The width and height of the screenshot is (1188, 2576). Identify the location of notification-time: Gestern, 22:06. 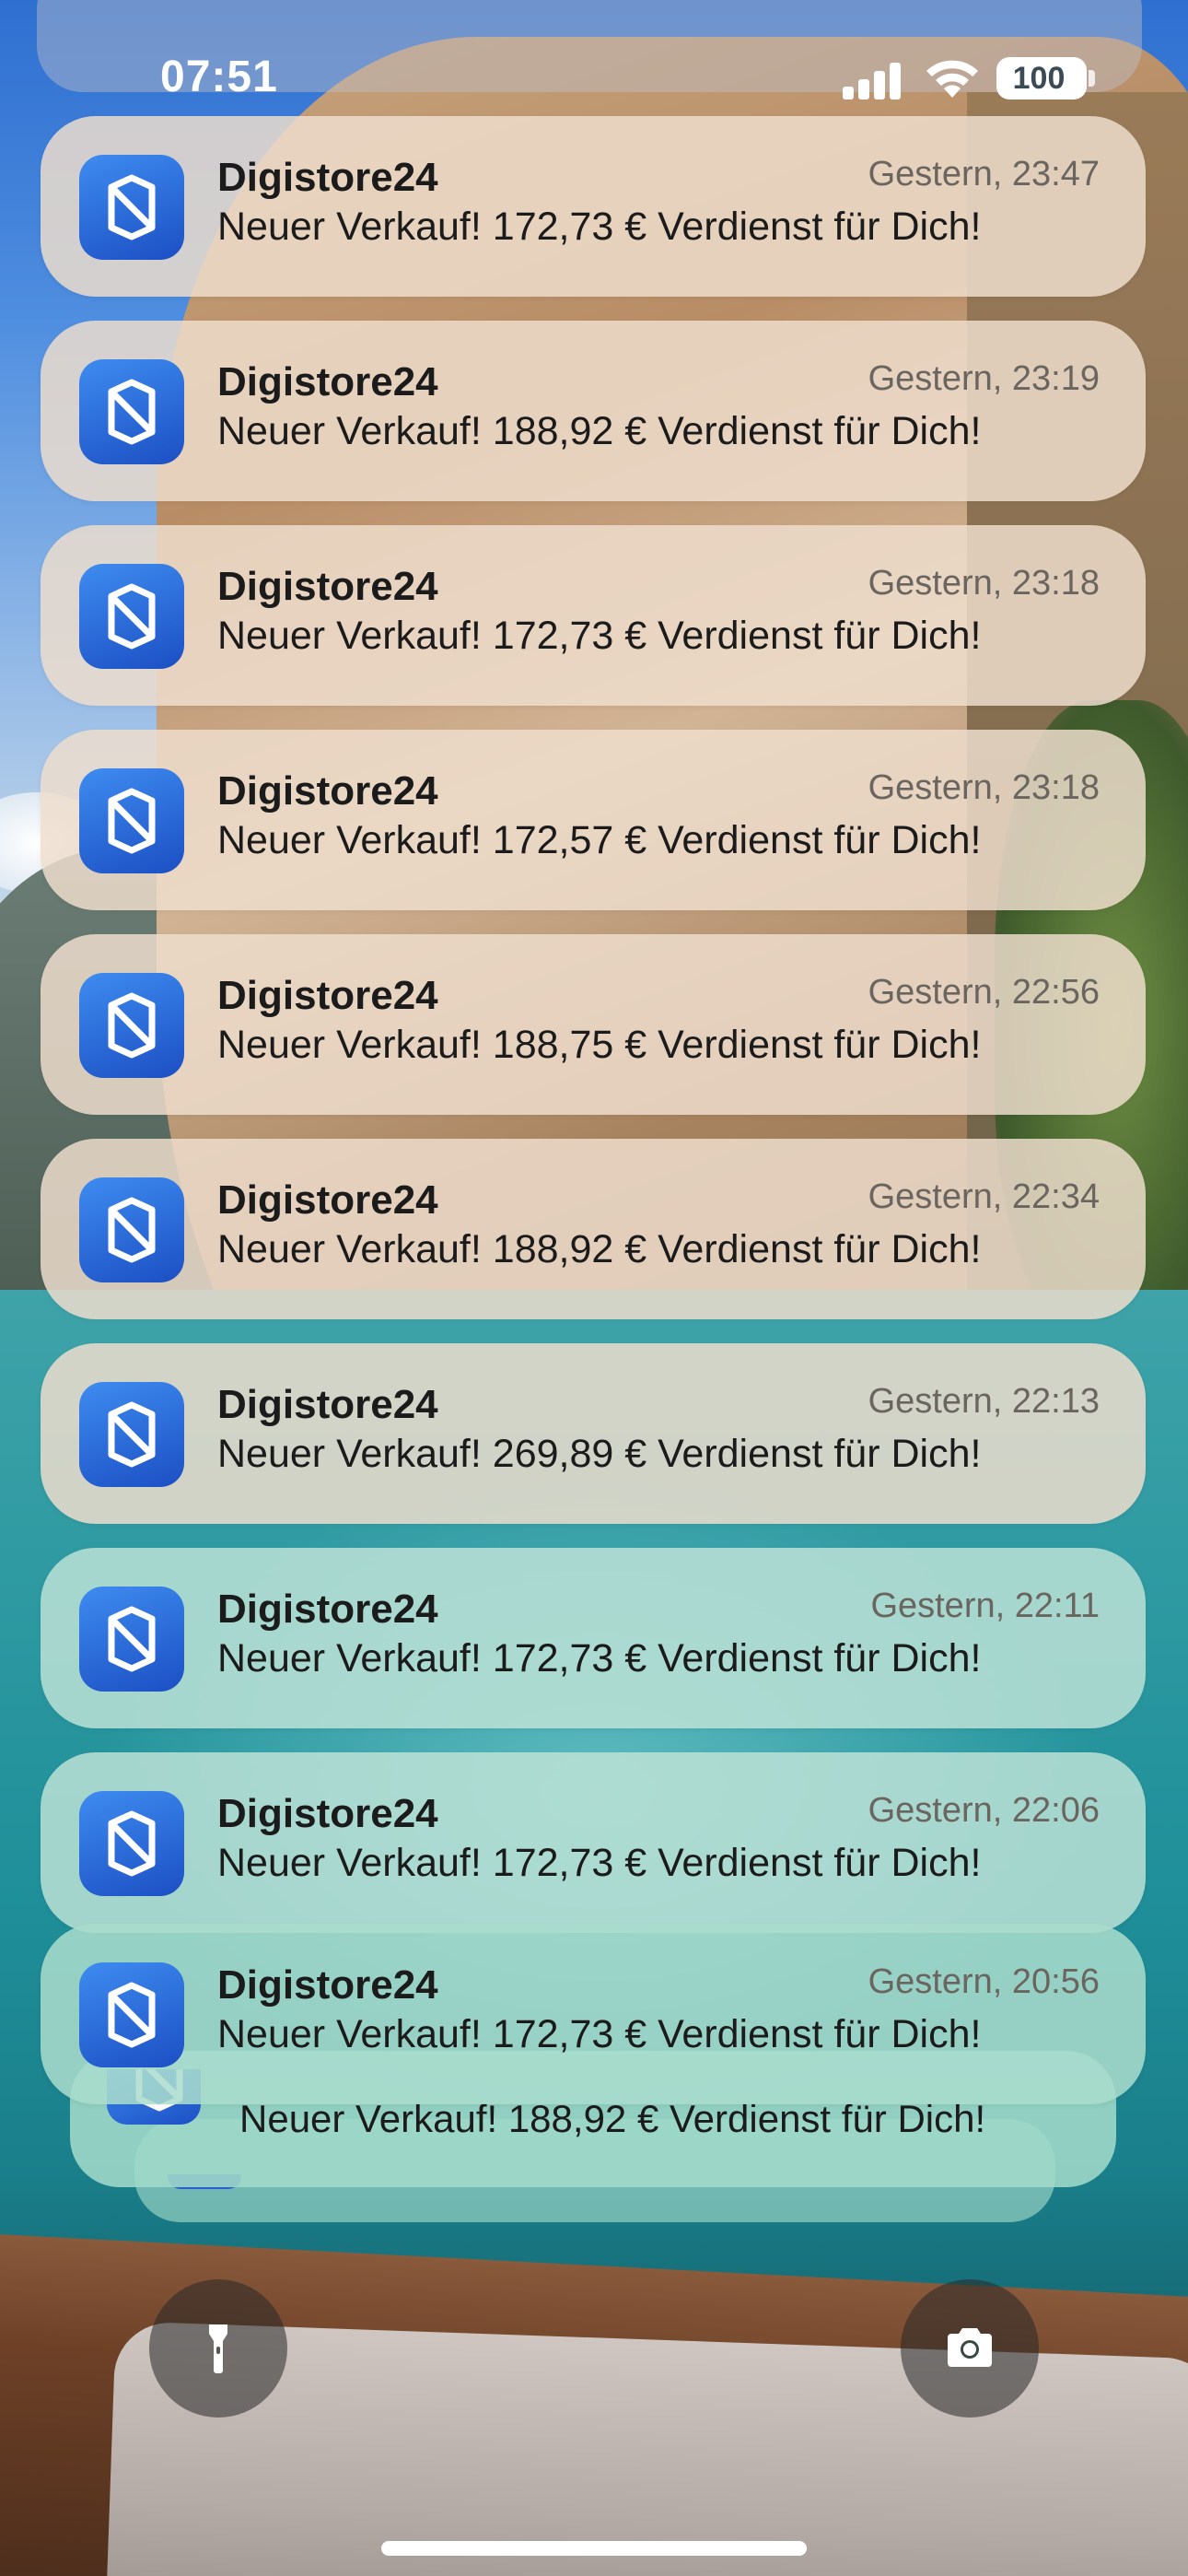
(984, 1810).